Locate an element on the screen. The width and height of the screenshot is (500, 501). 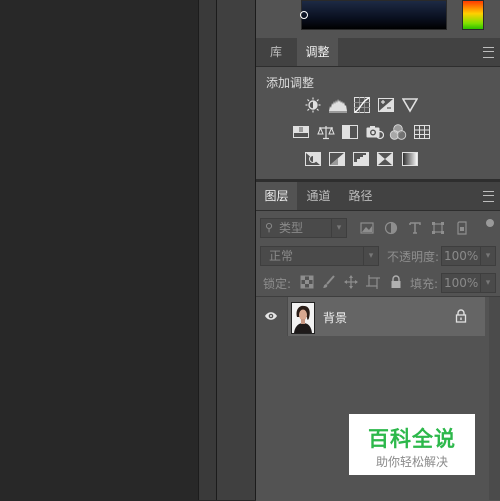
tab-channels: 通道 is located at coordinates (318, 196).